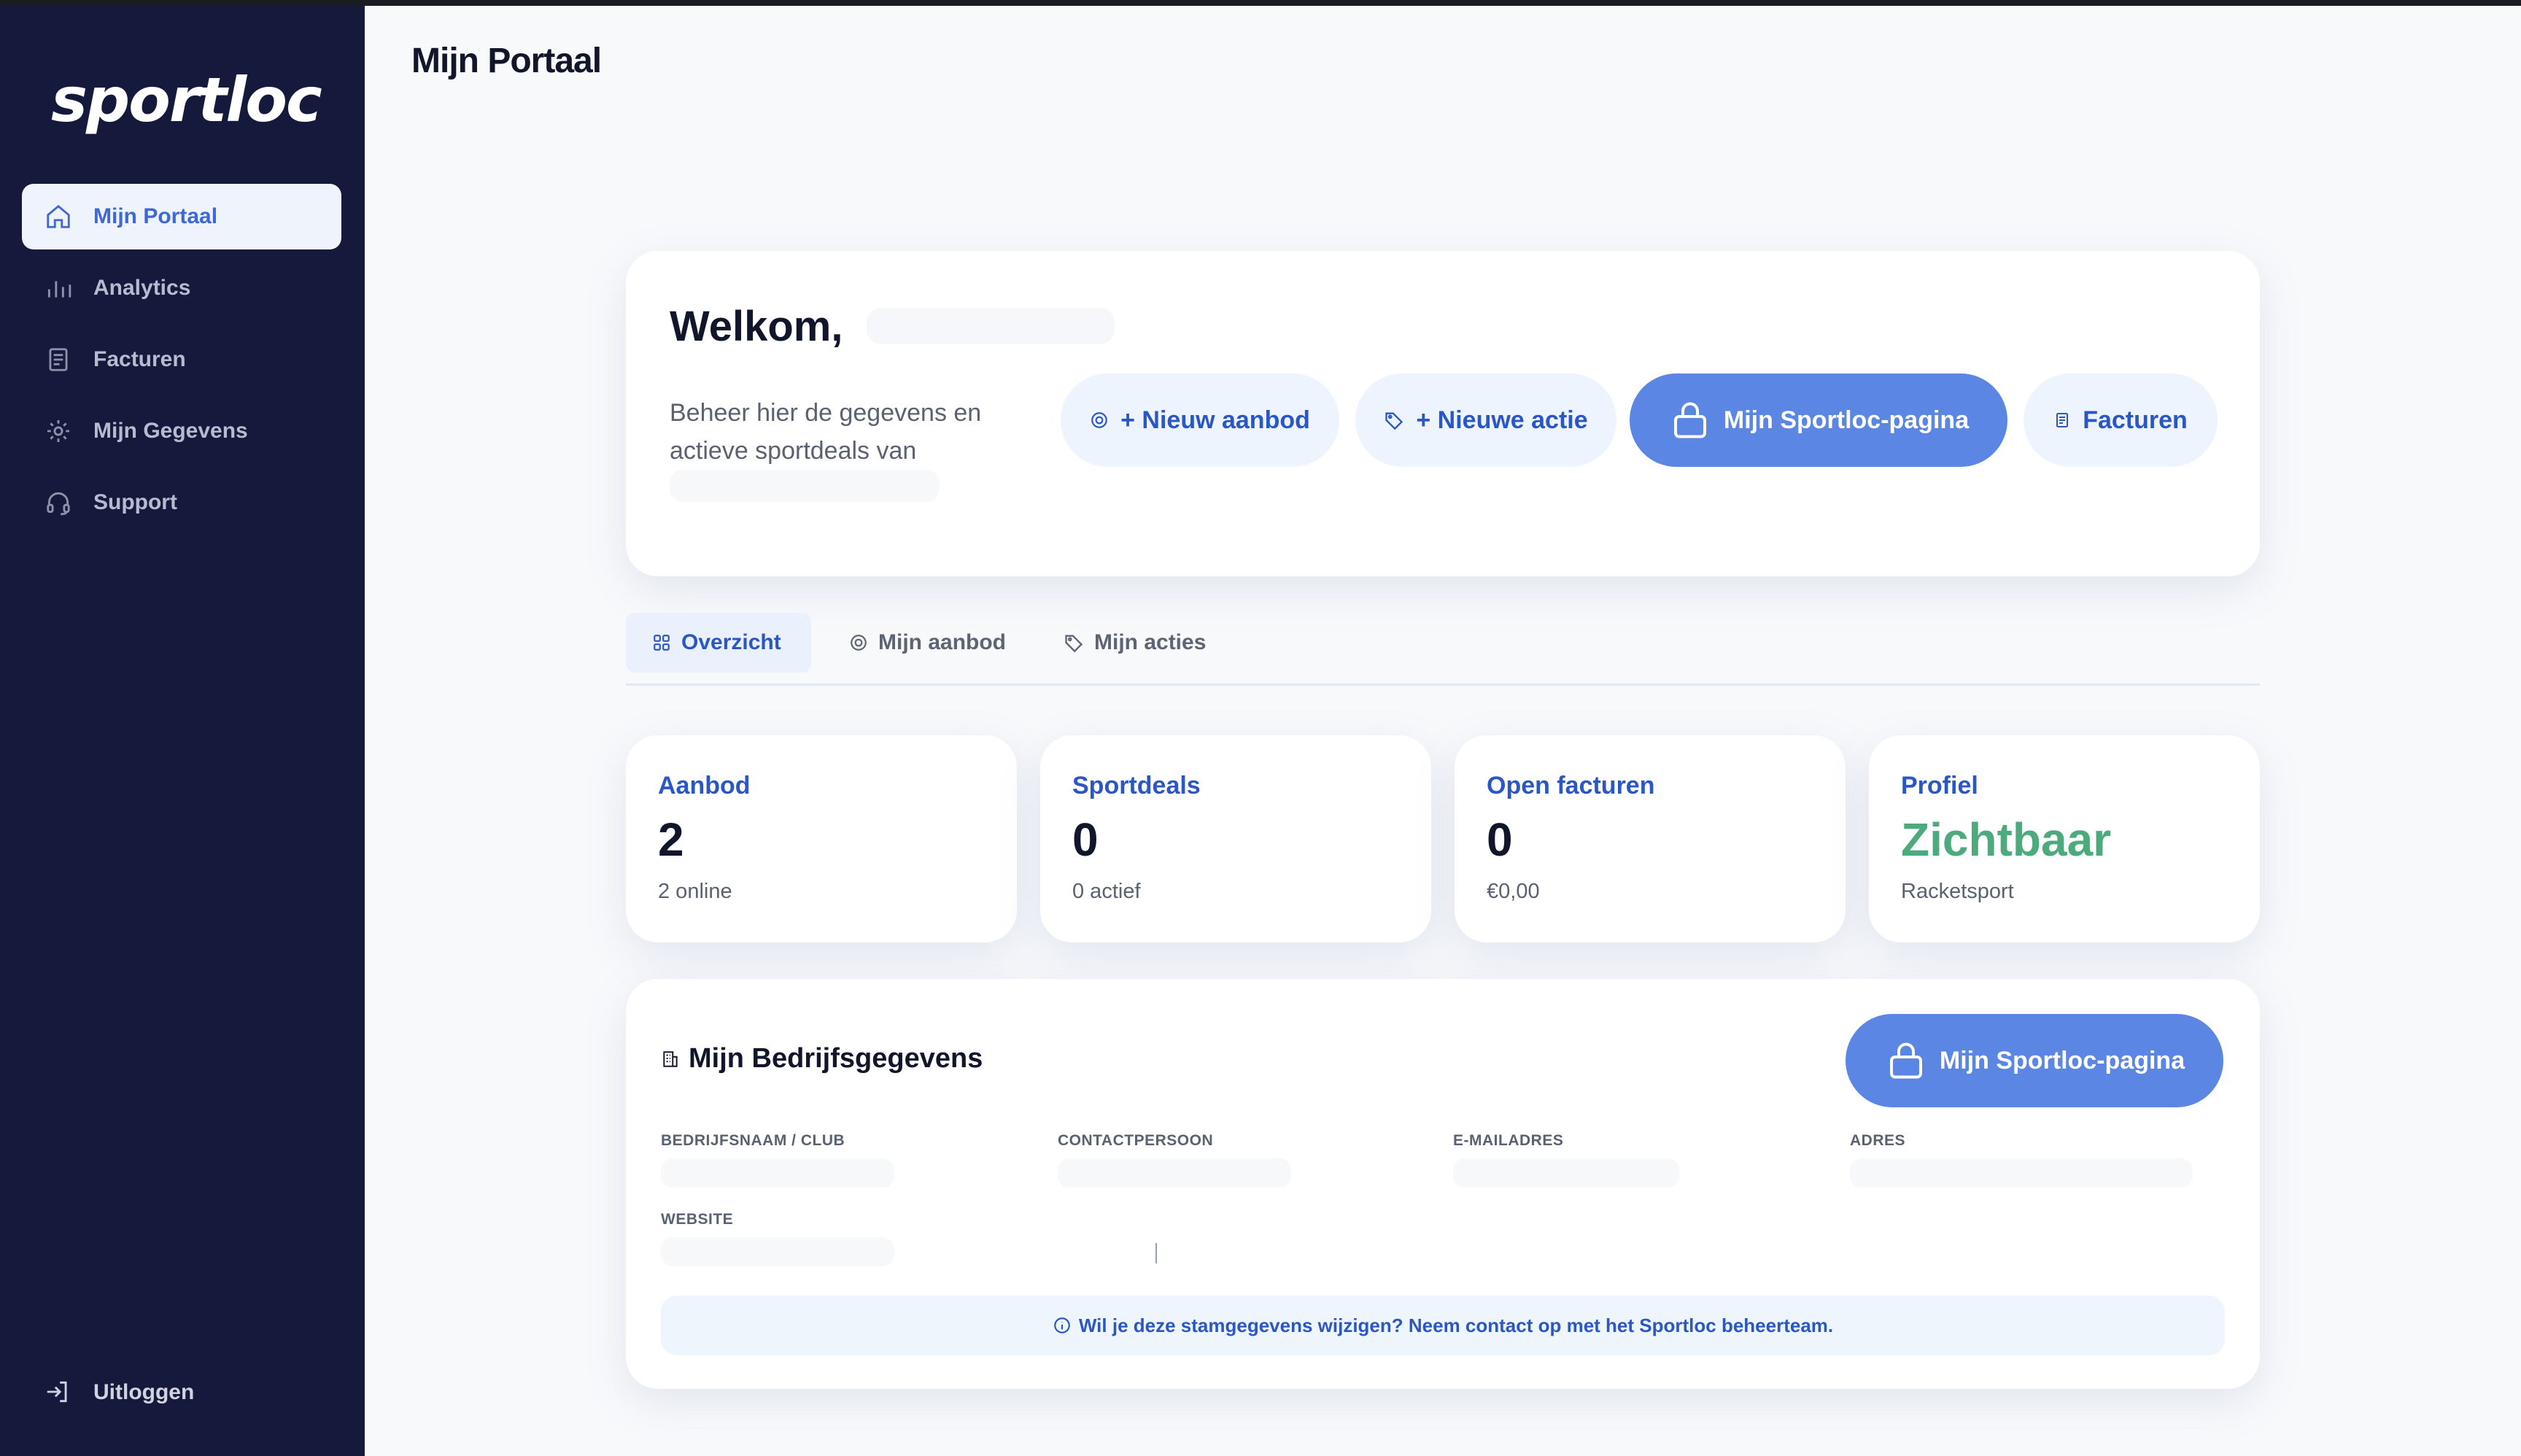 The height and width of the screenshot is (1456, 2521). Describe the element at coordinates (1215, 420) in the screenshot. I see `new-offer-label: + Nieuw aanbod` at that location.